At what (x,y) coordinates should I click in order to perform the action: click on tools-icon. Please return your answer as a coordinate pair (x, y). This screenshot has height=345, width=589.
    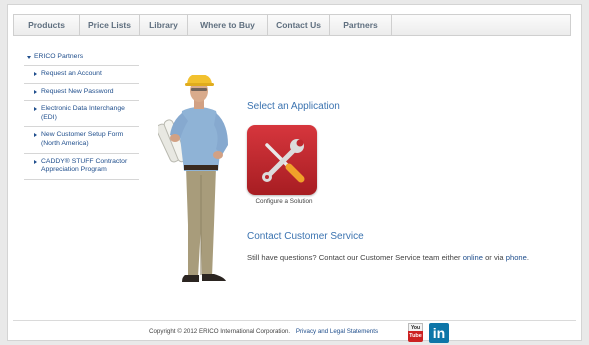
    Looking at the image, I should click on (283, 161).